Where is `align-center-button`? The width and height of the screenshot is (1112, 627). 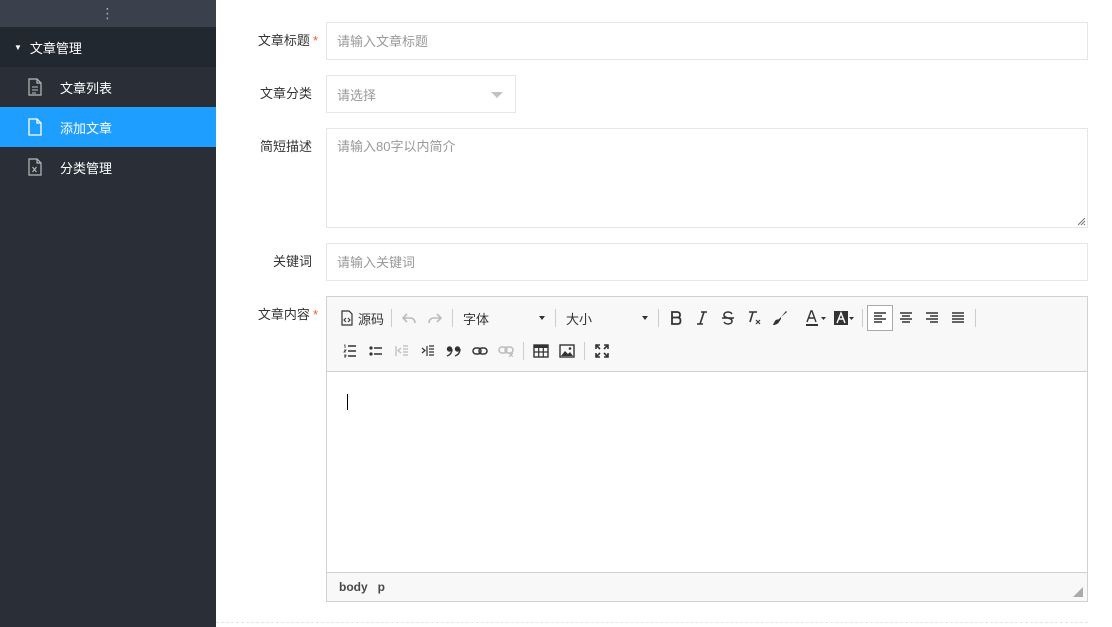 align-center-button is located at coordinates (906, 318).